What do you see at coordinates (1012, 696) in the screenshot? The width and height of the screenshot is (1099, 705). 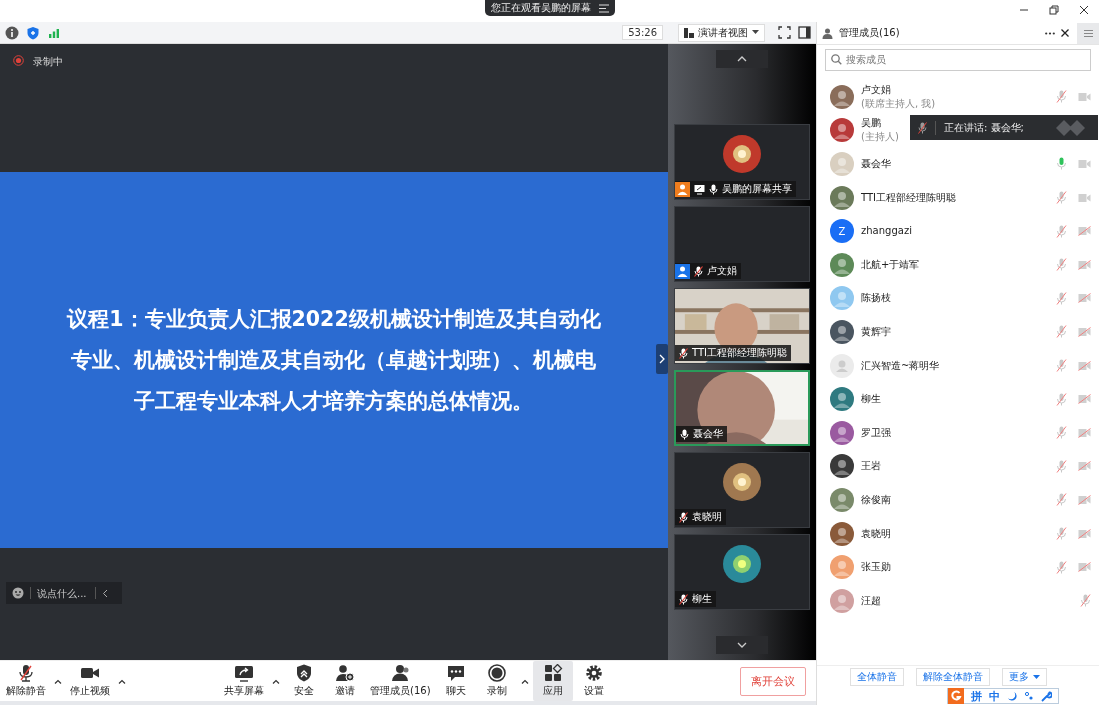 I see `moon-icon` at bounding box center [1012, 696].